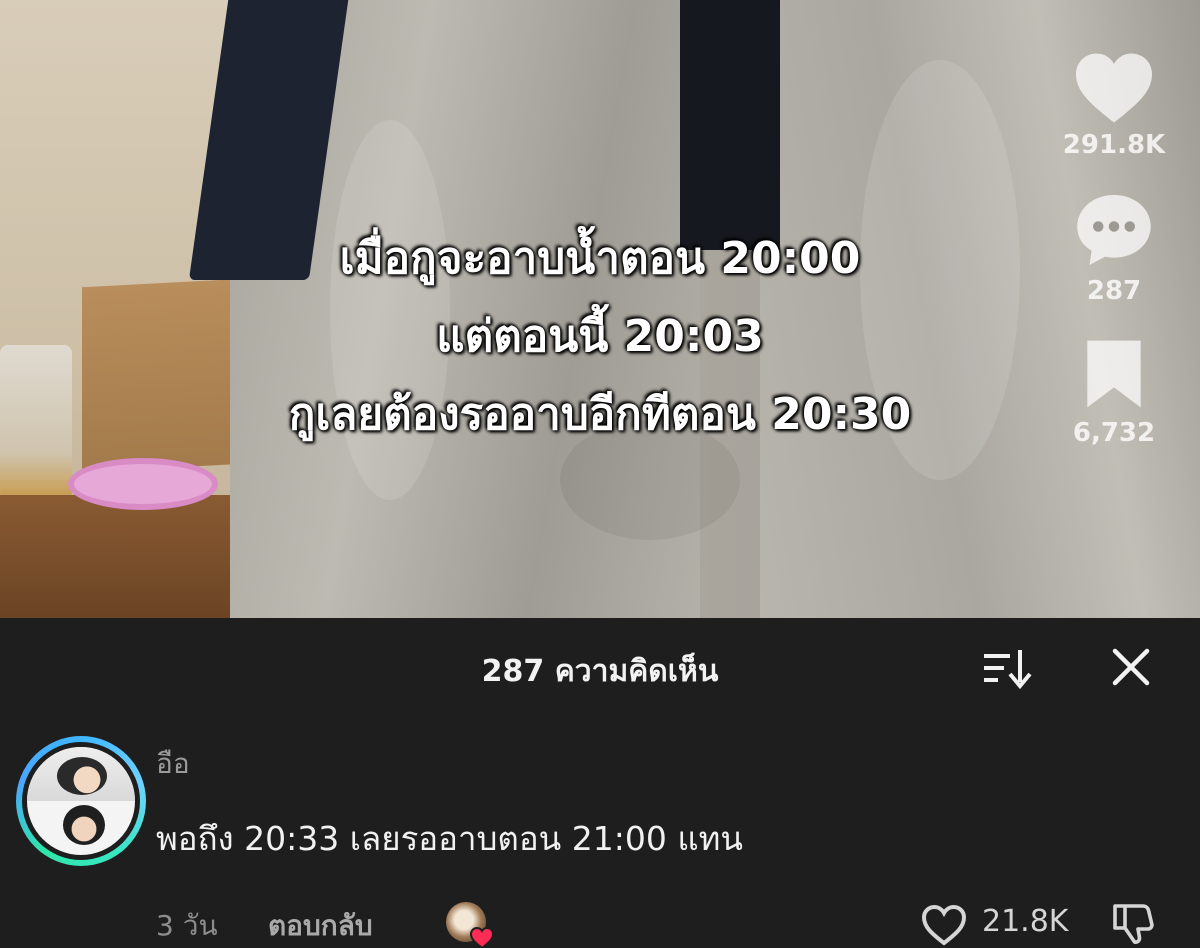 Image resolution: width=1200 pixels, height=948 pixels. What do you see at coordinates (1114, 145) in the screenshot?
I see `like-count: 291.8K` at bounding box center [1114, 145].